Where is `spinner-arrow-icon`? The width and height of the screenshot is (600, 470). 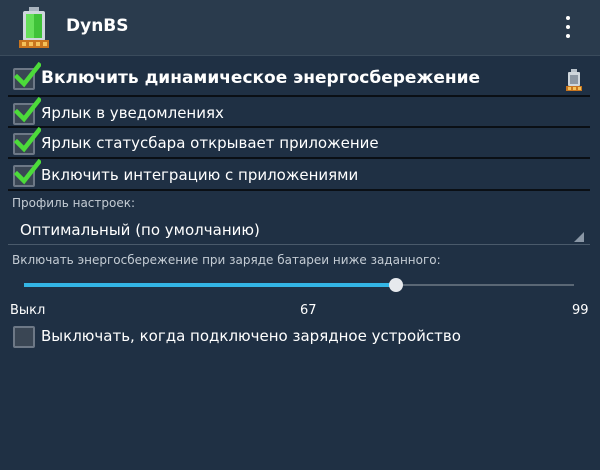 spinner-arrow-icon is located at coordinates (579, 237).